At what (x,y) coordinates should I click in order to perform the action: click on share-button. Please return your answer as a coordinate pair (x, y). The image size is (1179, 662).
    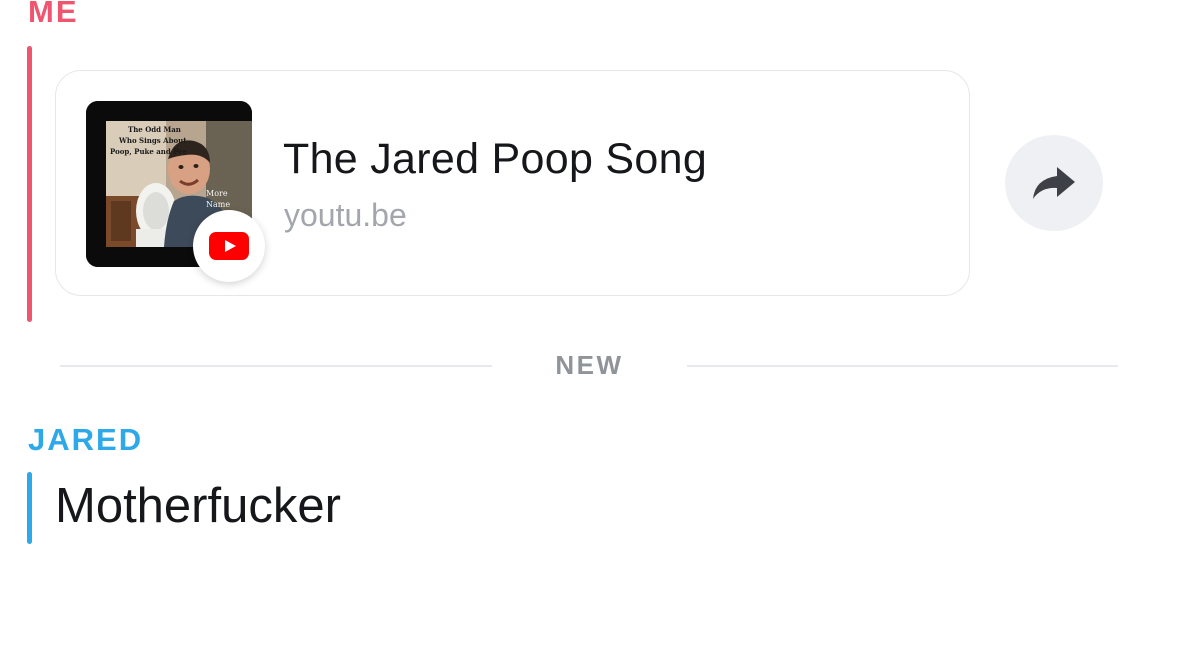
    Looking at the image, I should click on (1054, 183).